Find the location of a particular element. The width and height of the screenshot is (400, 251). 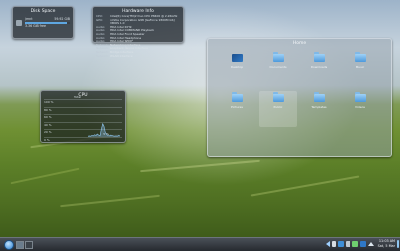

kde-update-icon is located at coordinates (363, 244).